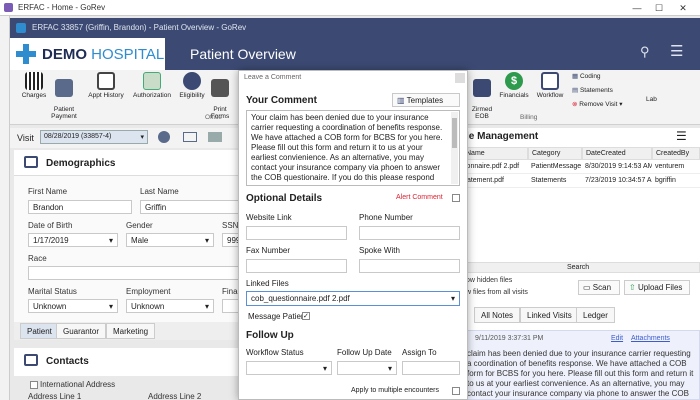  Describe the element at coordinates (683, 8) in the screenshot. I see `close-button: ✕` at that location.